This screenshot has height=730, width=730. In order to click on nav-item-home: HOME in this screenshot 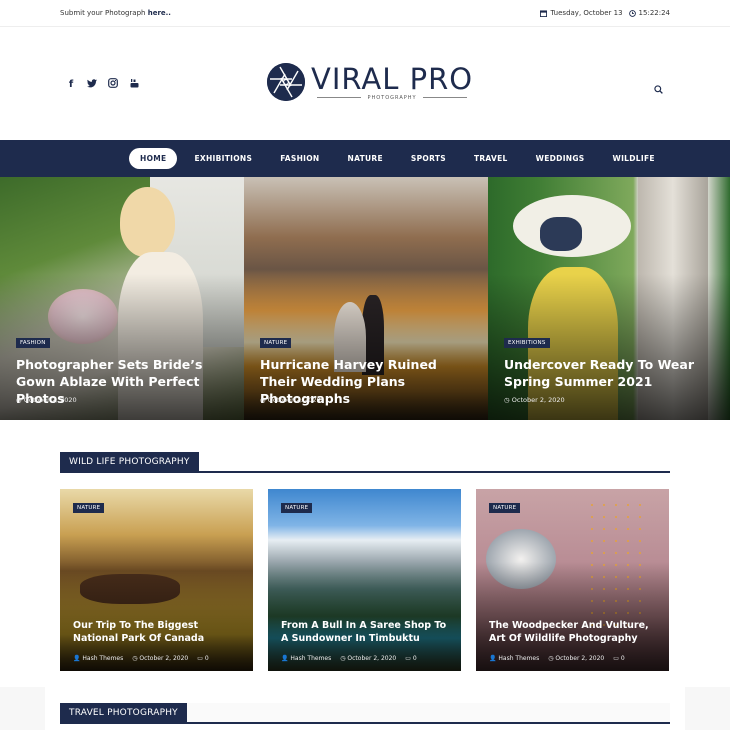, I will do `click(153, 158)`.